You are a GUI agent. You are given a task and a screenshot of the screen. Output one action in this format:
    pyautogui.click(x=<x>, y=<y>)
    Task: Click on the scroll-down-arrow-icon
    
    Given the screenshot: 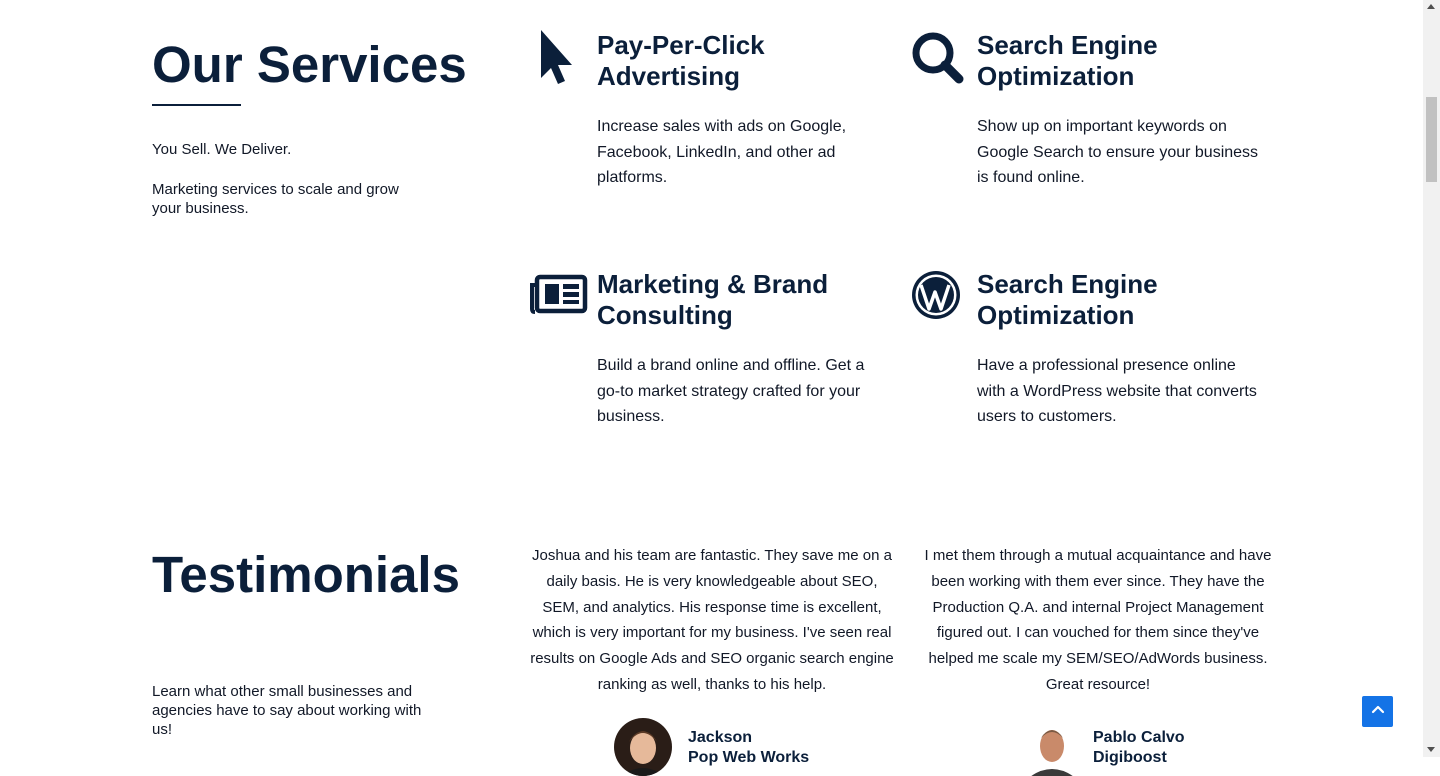 What is the action you would take?
    pyautogui.click(x=1431, y=749)
    